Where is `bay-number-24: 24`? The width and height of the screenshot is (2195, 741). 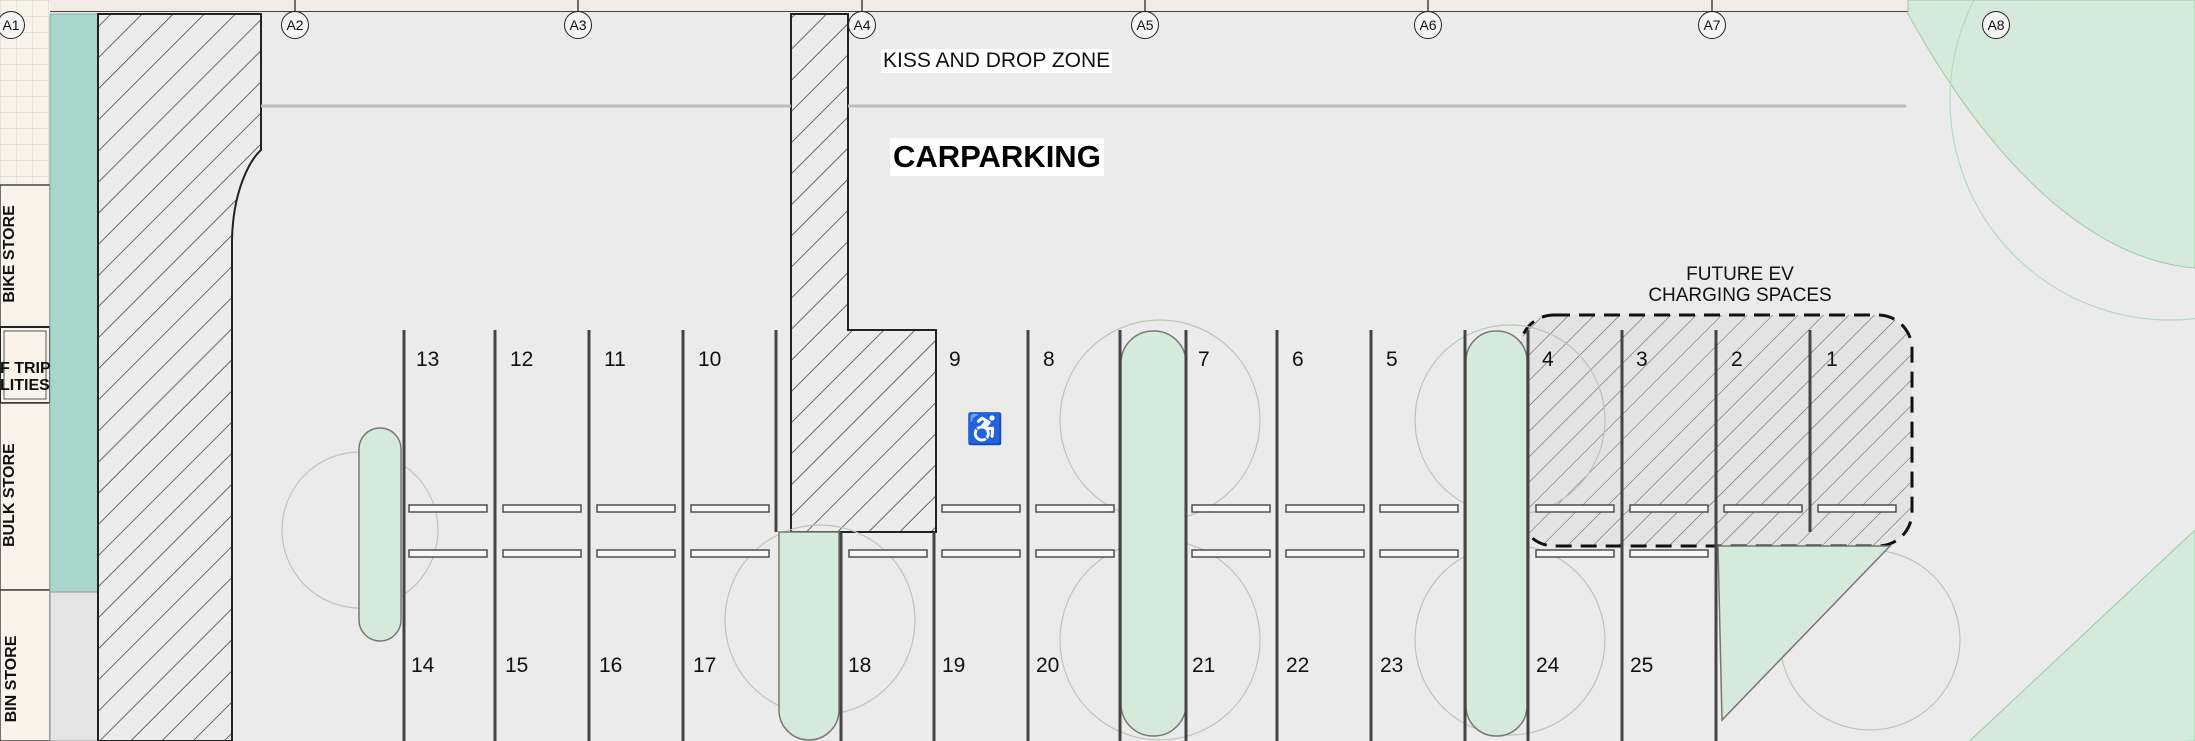 bay-number-24: 24 is located at coordinates (1548, 665).